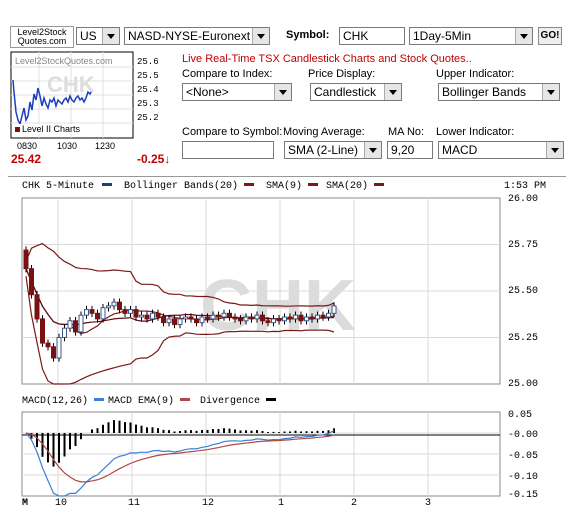 The height and width of the screenshot is (512, 566). I want to click on macd-tick: -0.05, so click(523, 456).